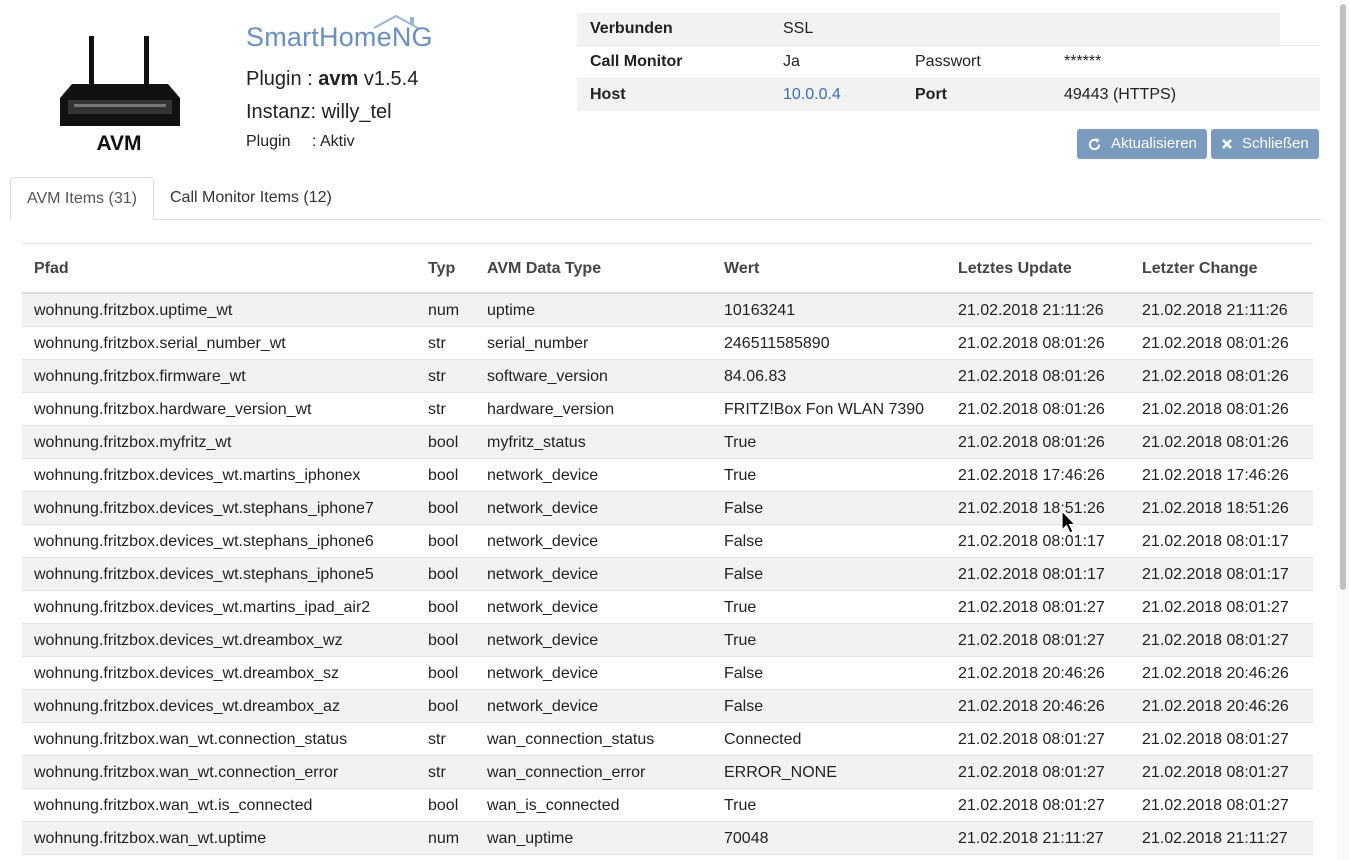 The image size is (1349, 860). Describe the element at coordinates (119, 143) in the screenshot. I see `device-caption: AVM` at that location.